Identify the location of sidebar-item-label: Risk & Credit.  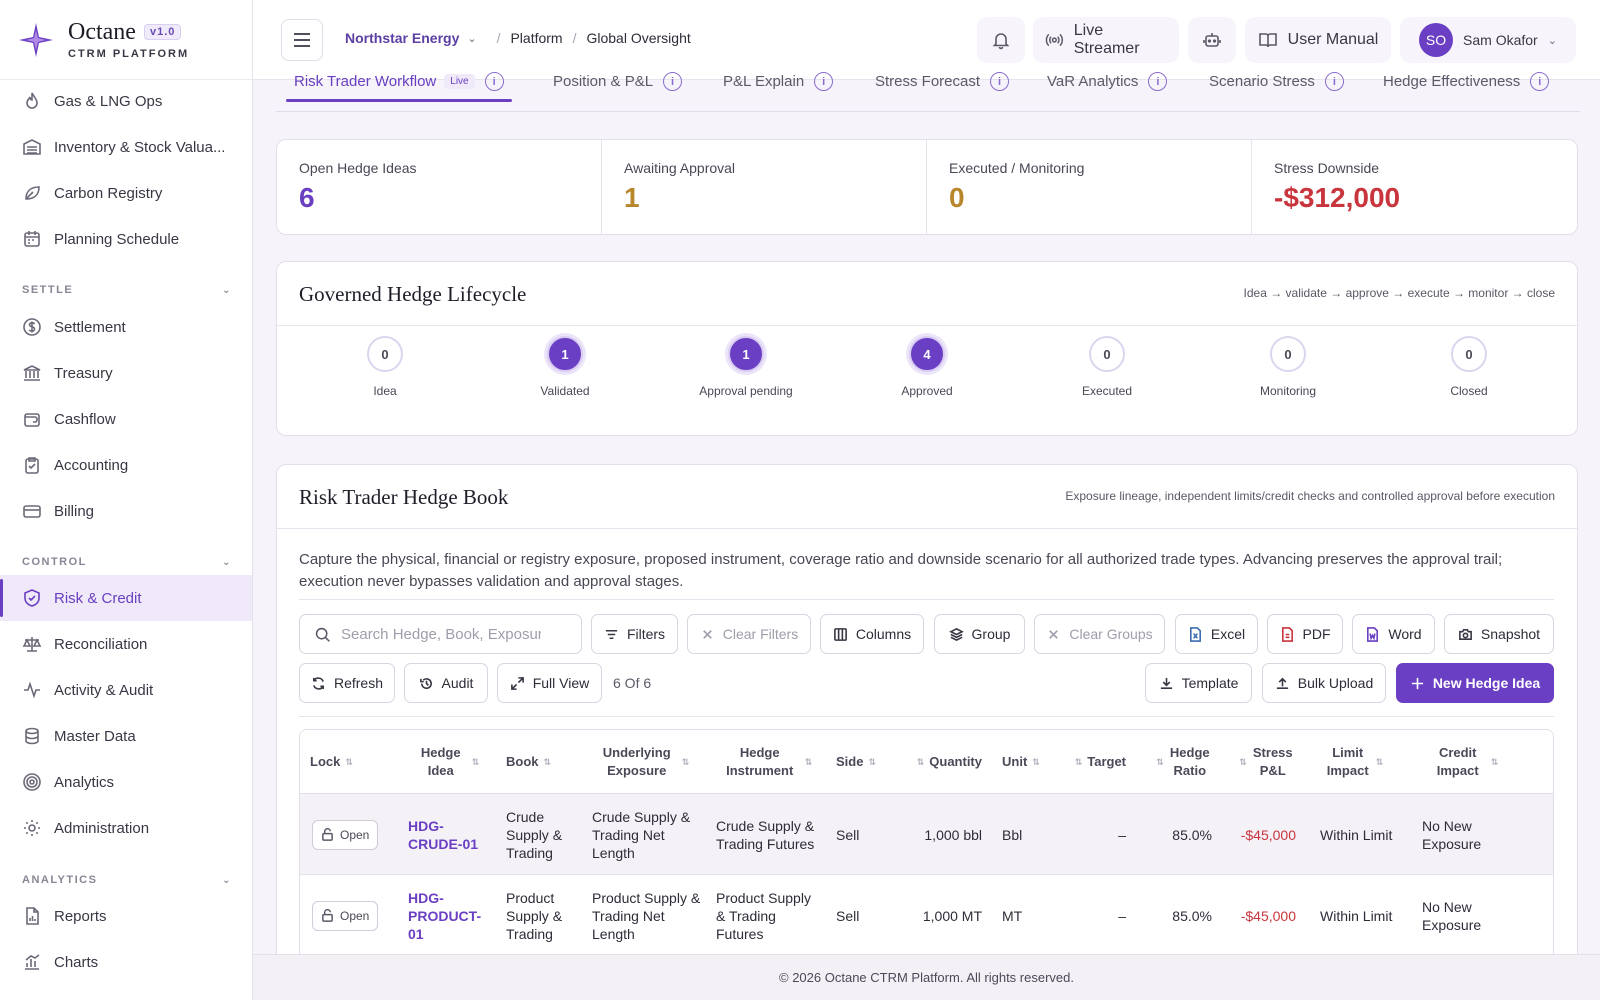
(98, 598).